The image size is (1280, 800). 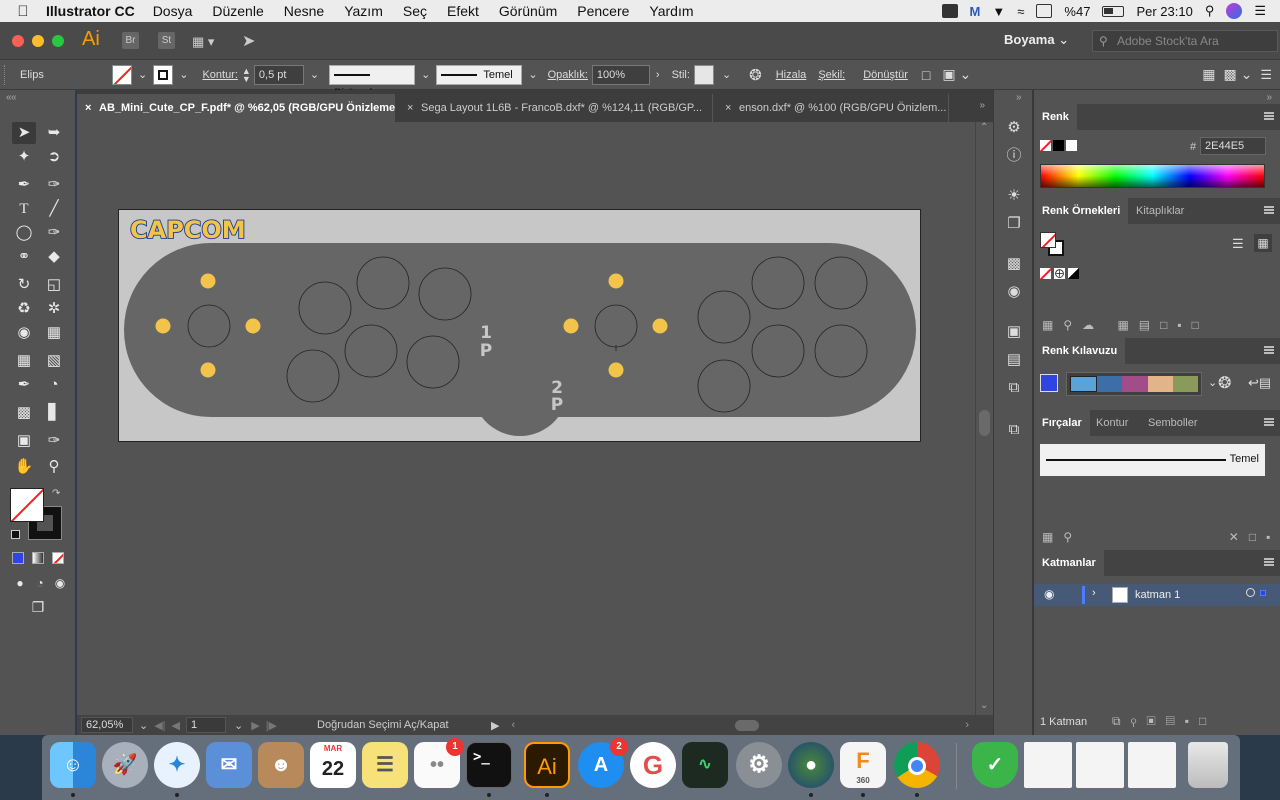 What do you see at coordinates (1237, 74) in the screenshot?
I see `distribute-icon: ▩ ⌄` at bounding box center [1237, 74].